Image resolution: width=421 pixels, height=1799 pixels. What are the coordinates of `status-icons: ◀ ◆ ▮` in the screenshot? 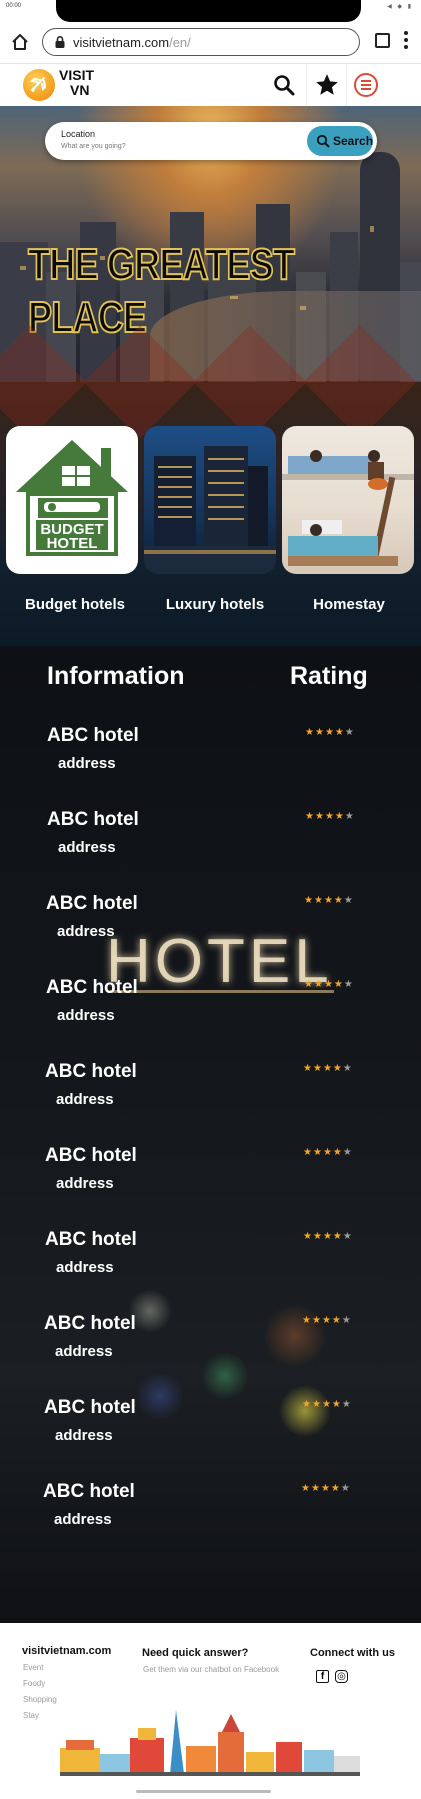 It's located at (400, 7).